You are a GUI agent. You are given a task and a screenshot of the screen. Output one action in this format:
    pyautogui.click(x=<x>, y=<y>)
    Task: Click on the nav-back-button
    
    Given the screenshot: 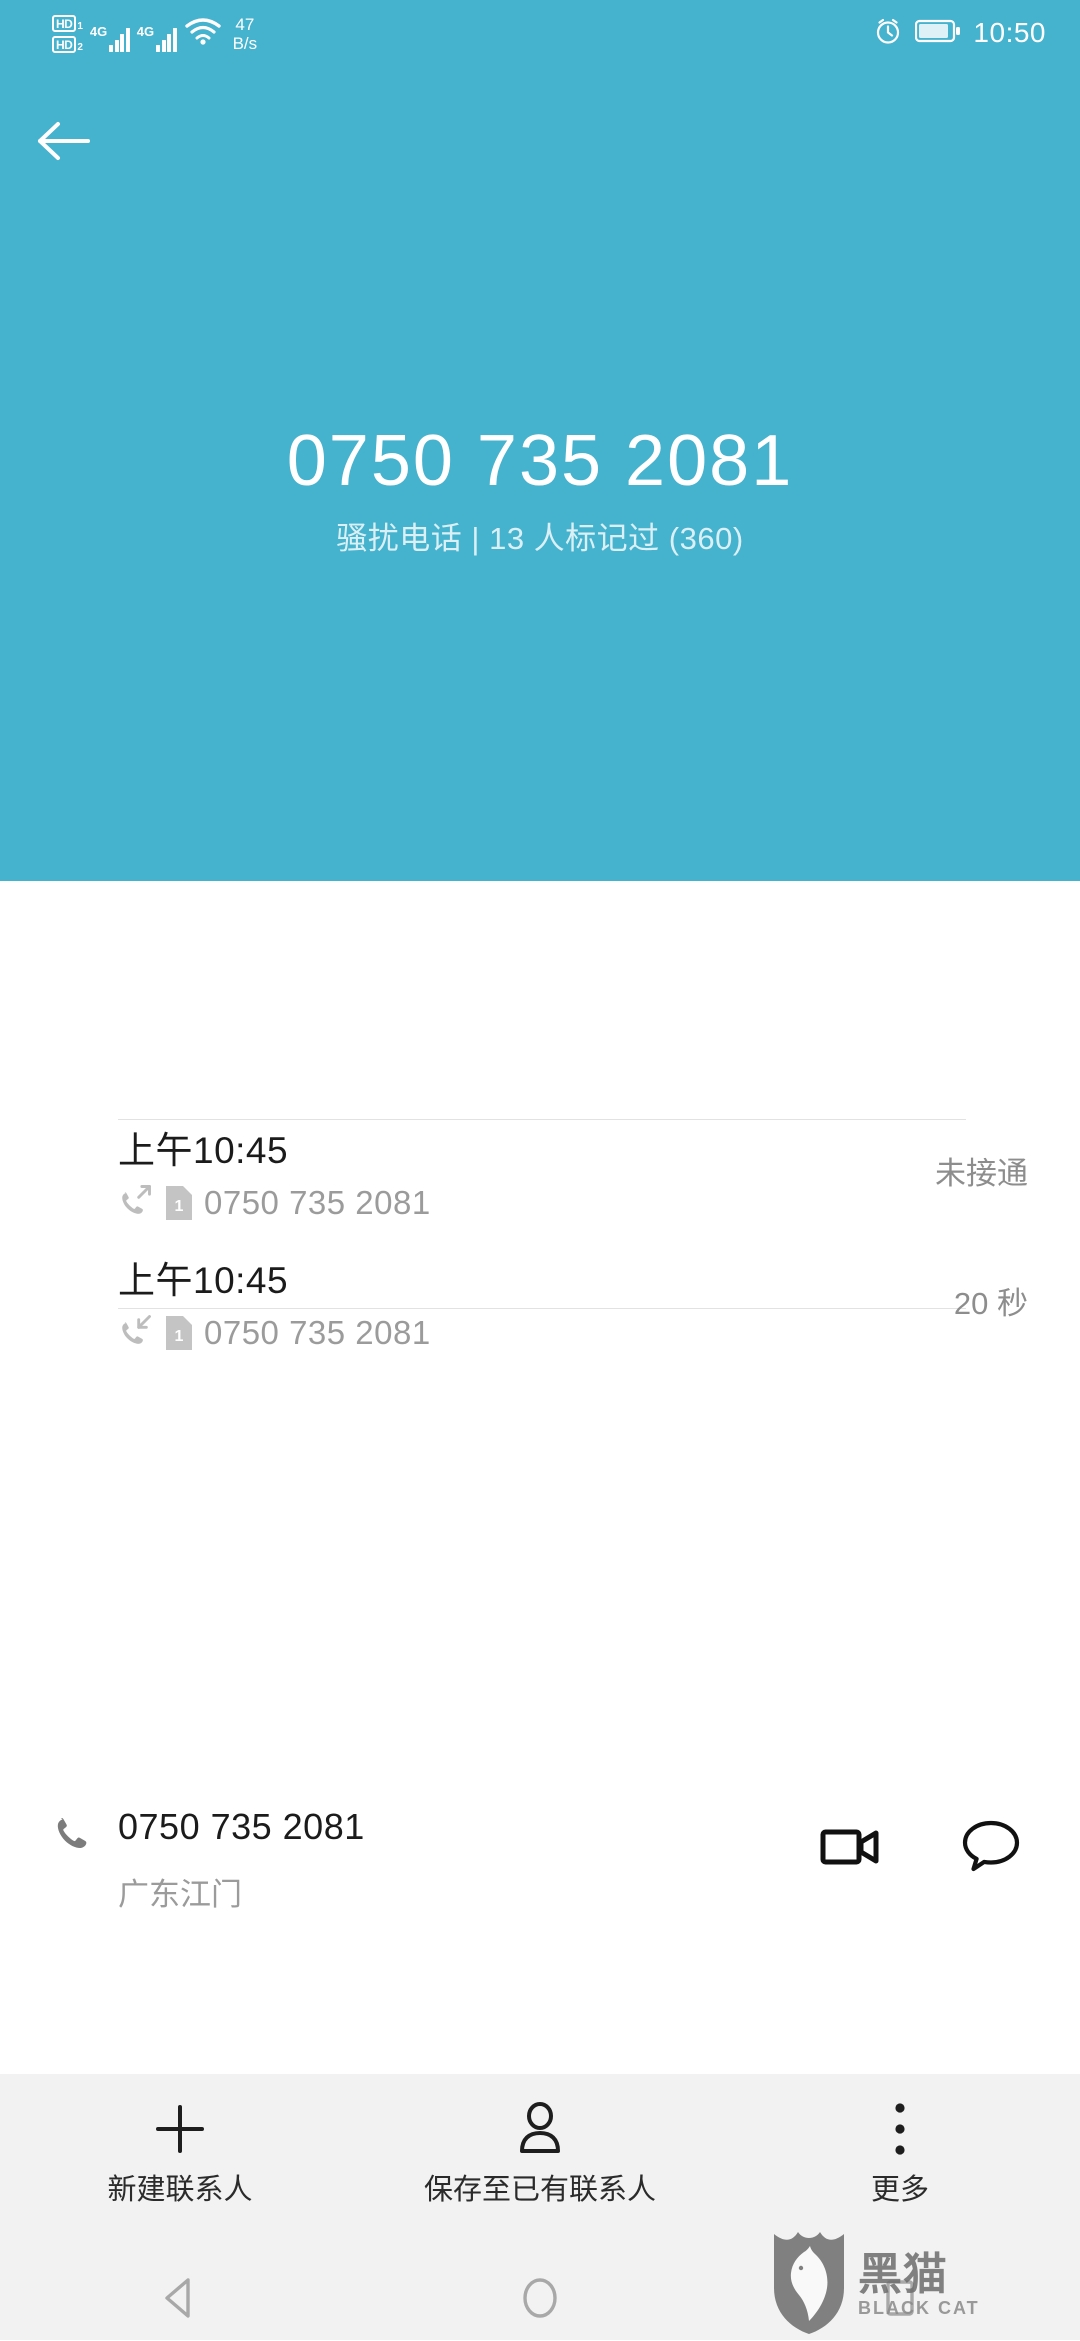 What is the action you would take?
    pyautogui.click(x=180, y=2300)
    